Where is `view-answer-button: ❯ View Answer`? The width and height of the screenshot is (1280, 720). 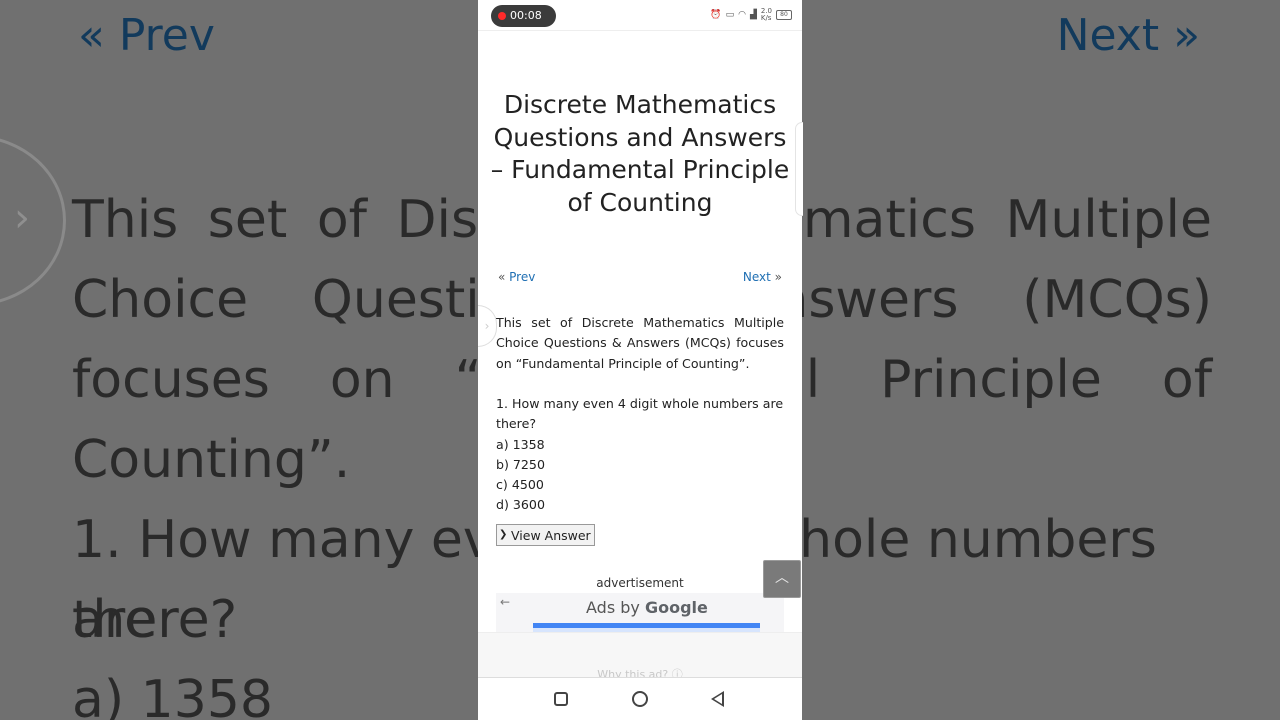 view-answer-button: ❯ View Answer is located at coordinates (545, 535).